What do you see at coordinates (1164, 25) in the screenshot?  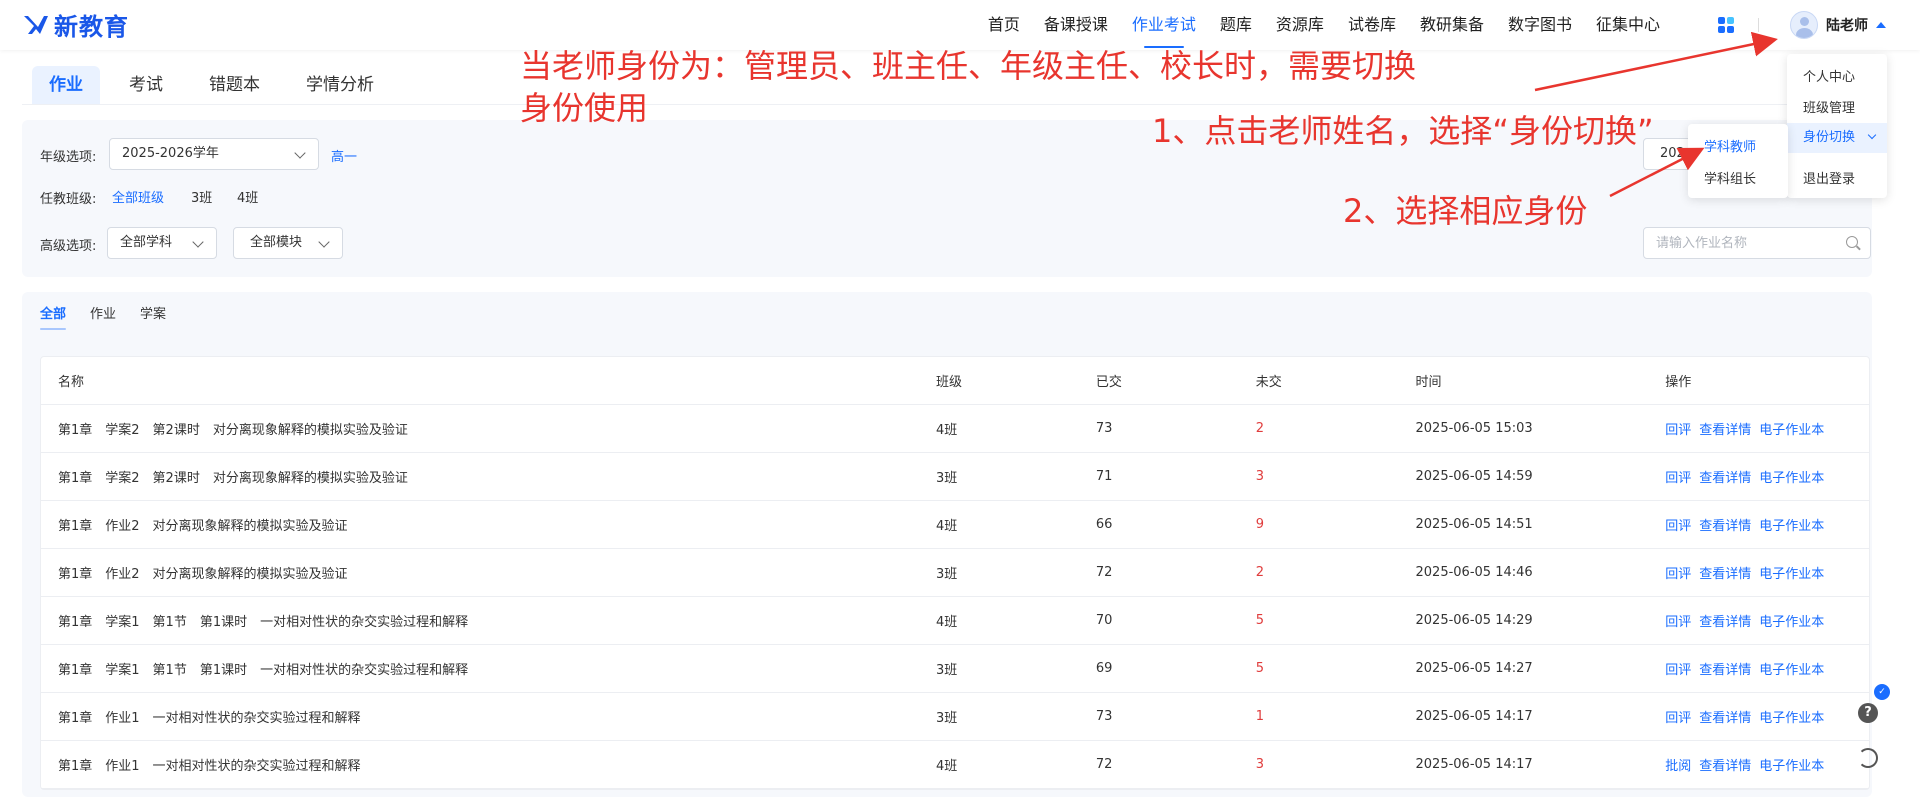 I see `nav-item-homework-exam: 作业考试` at bounding box center [1164, 25].